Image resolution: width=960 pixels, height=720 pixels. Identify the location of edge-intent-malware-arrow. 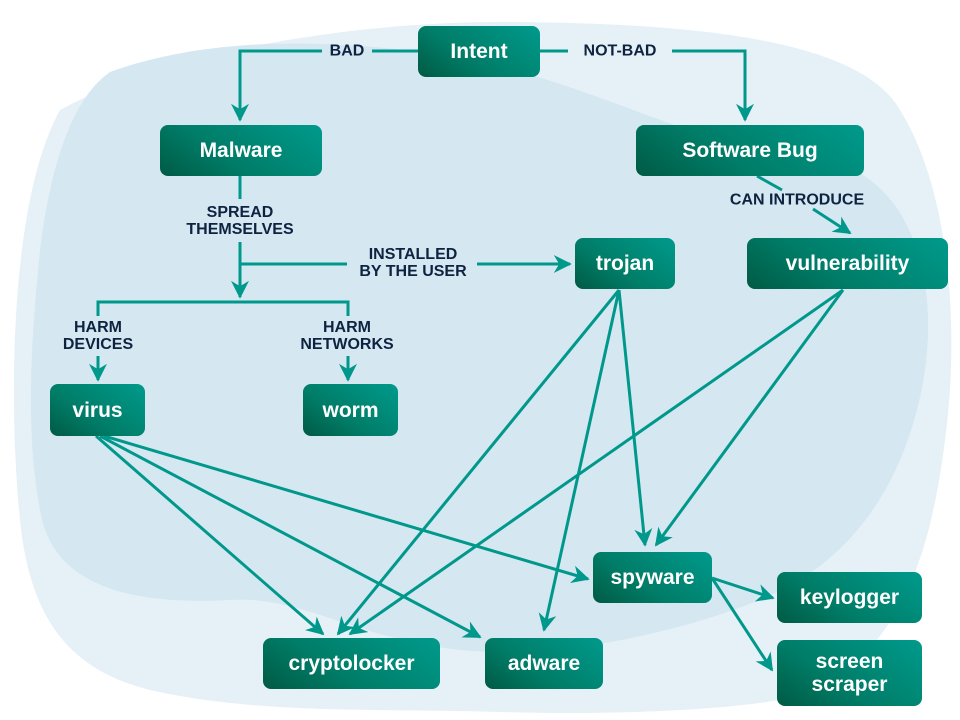
(276, 85).